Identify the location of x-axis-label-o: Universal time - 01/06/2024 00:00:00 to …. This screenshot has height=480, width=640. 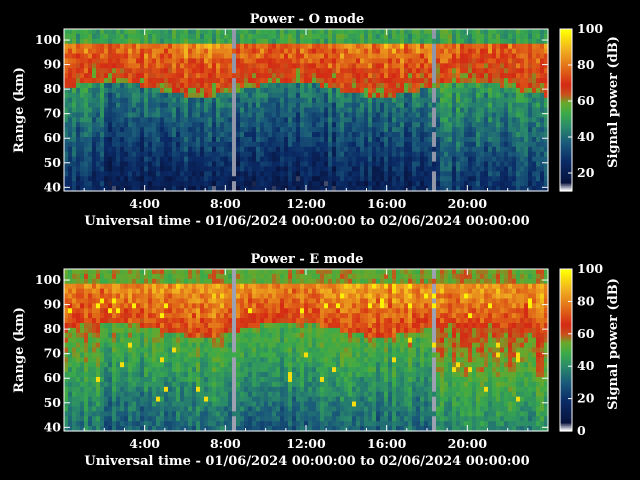
(306, 221).